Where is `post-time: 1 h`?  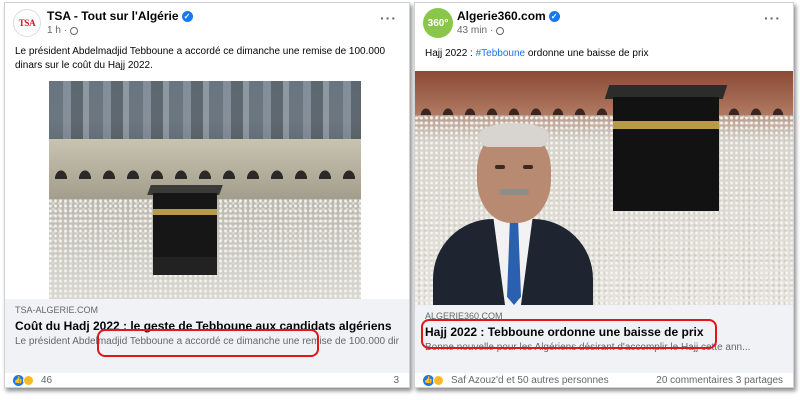
post-time: 1 h is located at coordinates (54, 30).